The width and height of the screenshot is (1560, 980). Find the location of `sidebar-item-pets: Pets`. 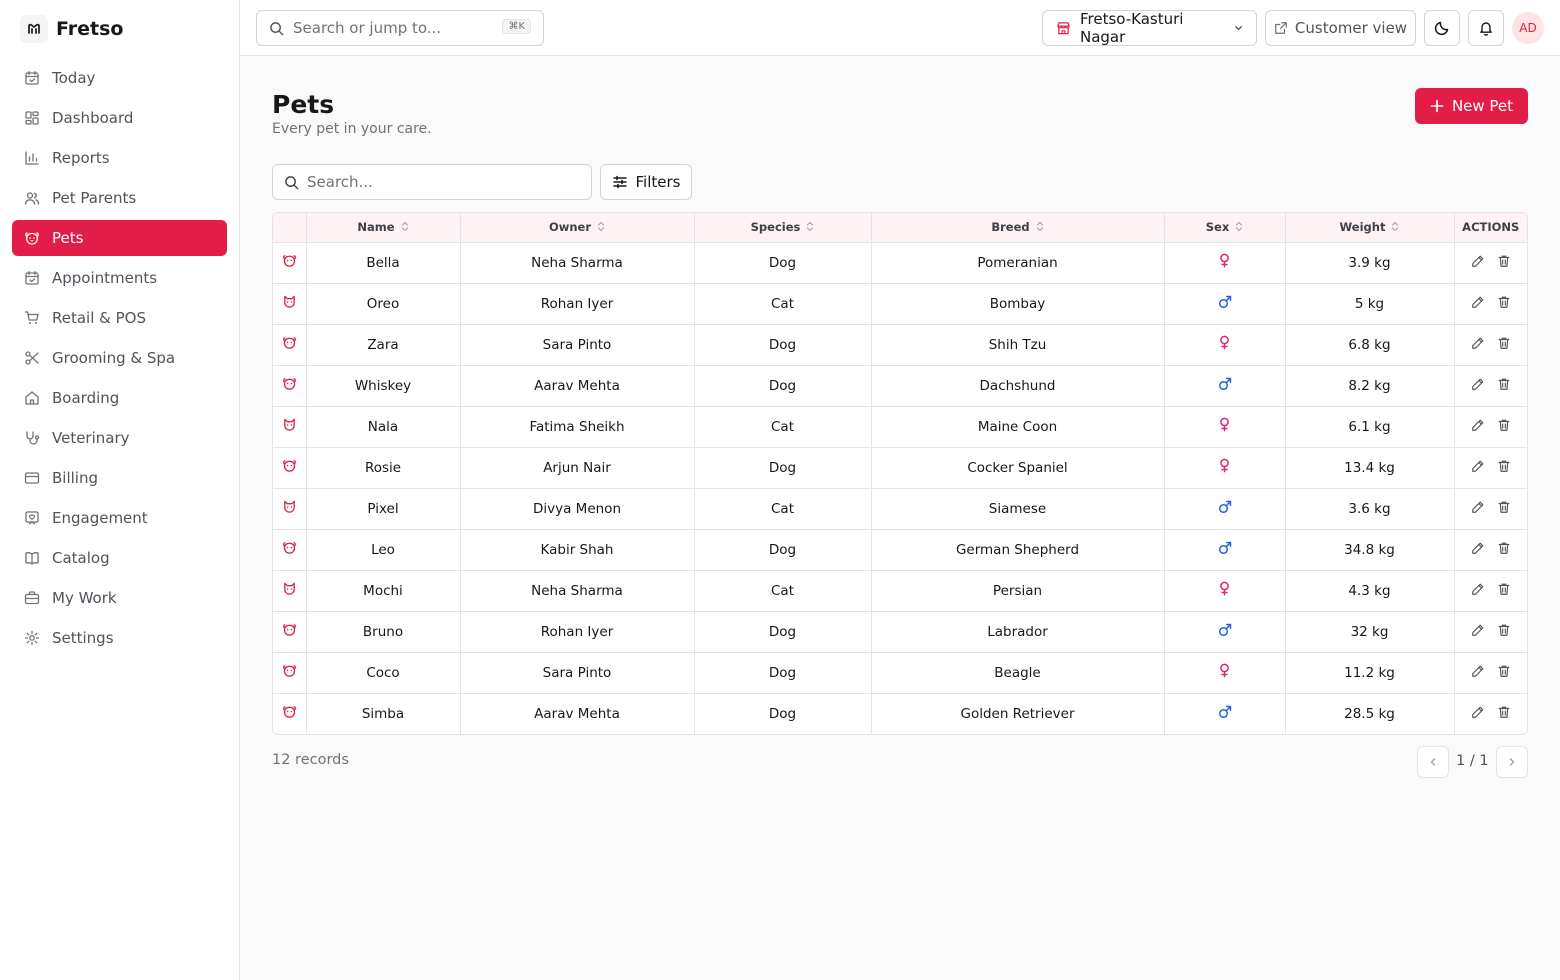

sidebar-item-pets: Pets is located at coordinates (119, 238).